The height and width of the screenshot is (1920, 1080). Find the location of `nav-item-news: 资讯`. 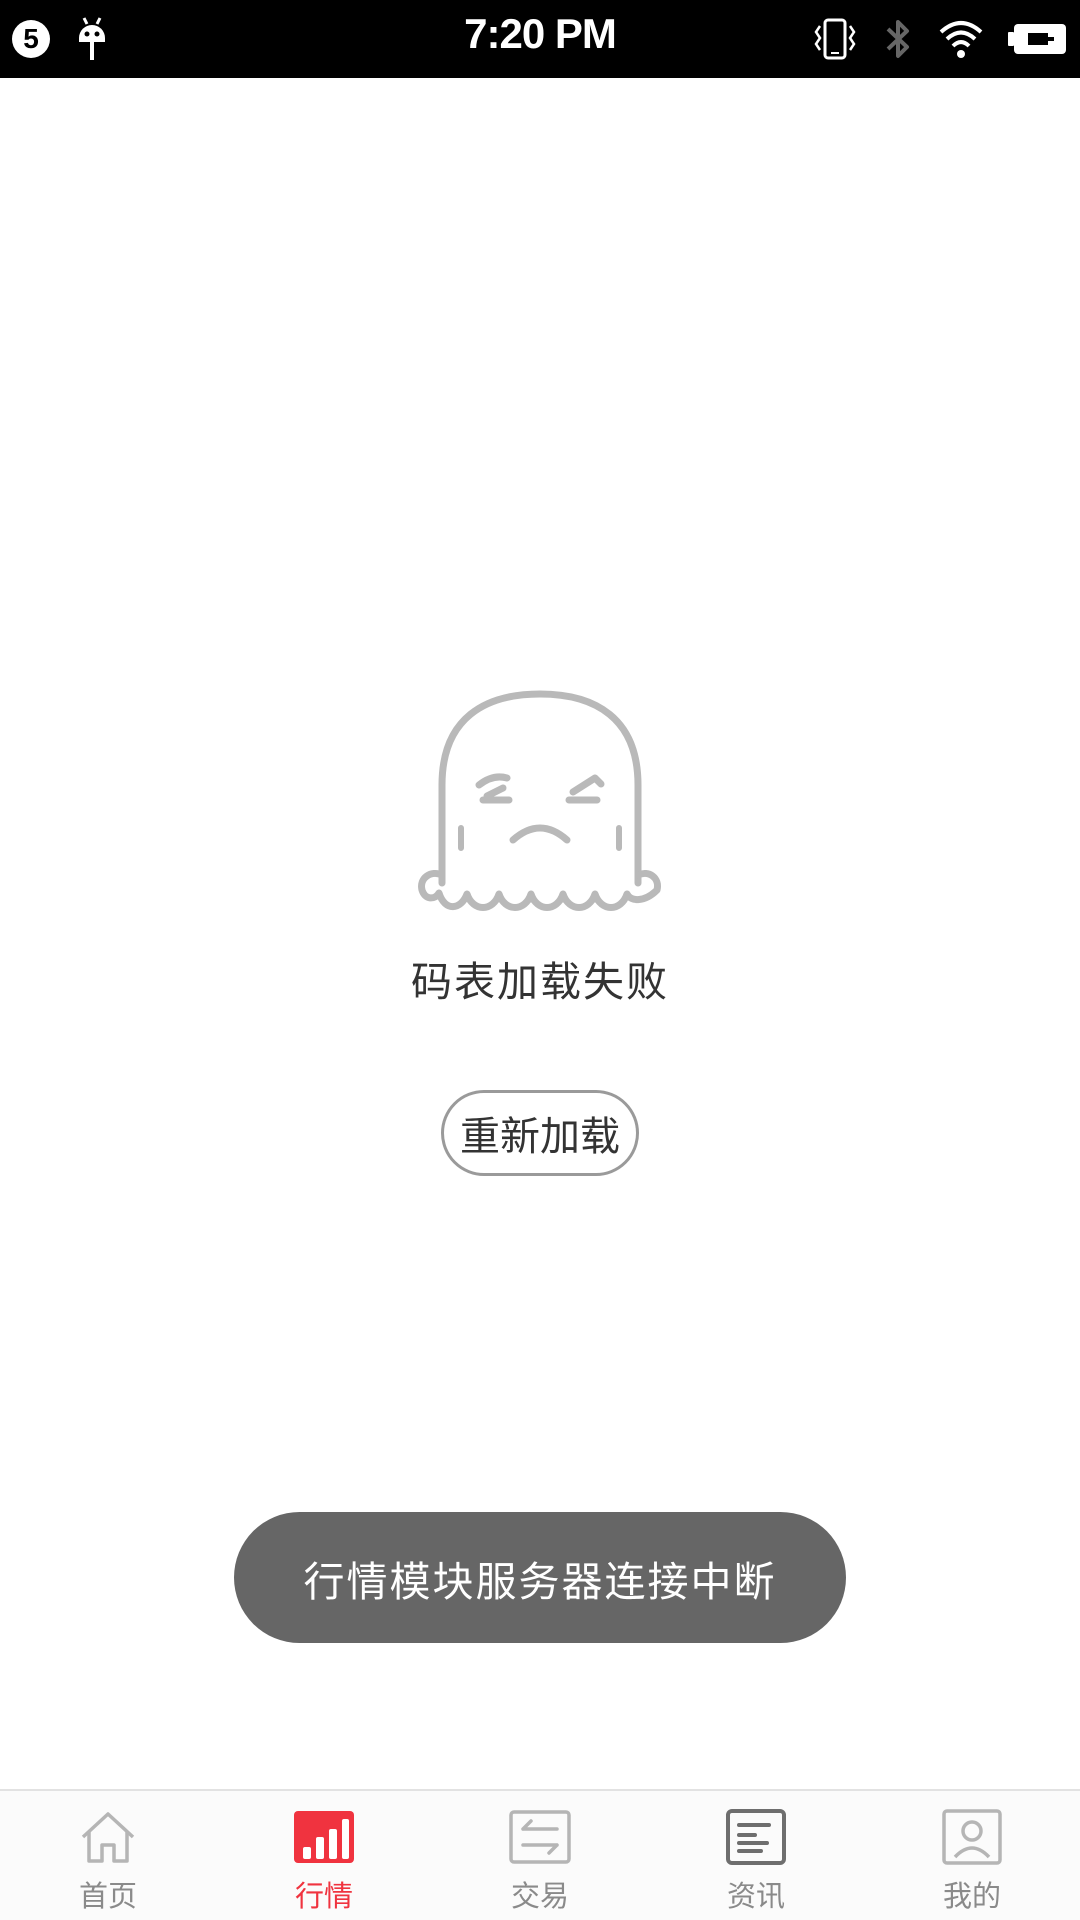

nav-item-news: 资讯 is located at coordinates (756, 1855).